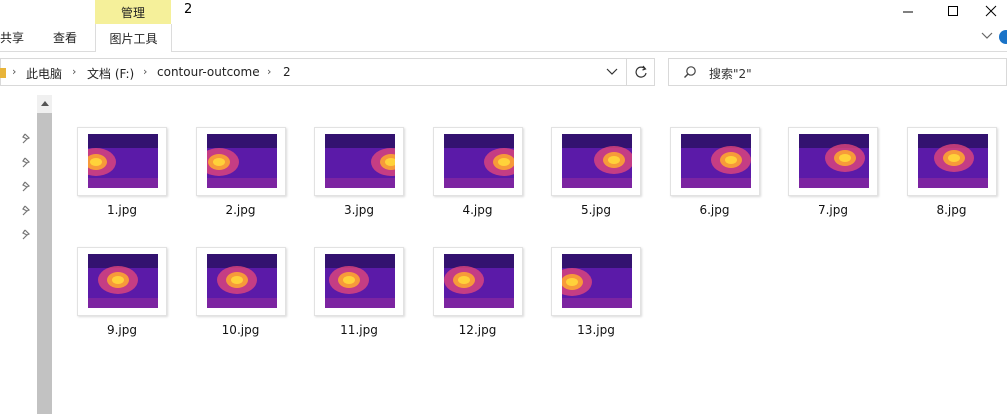  What do you see at coordinates (241, 330) in the screenshot?
I see `file-name: 10.jpg` at bounding box center [241, 330].